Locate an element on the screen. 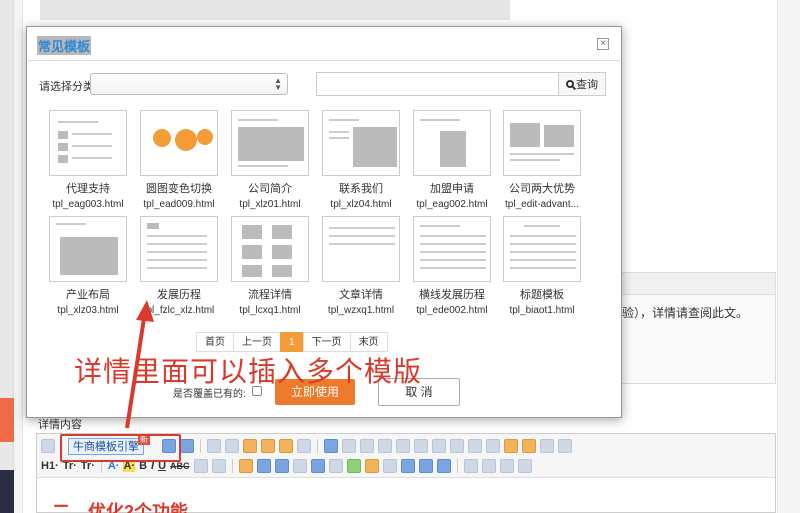 This screenshot has width=800, height=513. link-icon is located at coordinates (245, 466).